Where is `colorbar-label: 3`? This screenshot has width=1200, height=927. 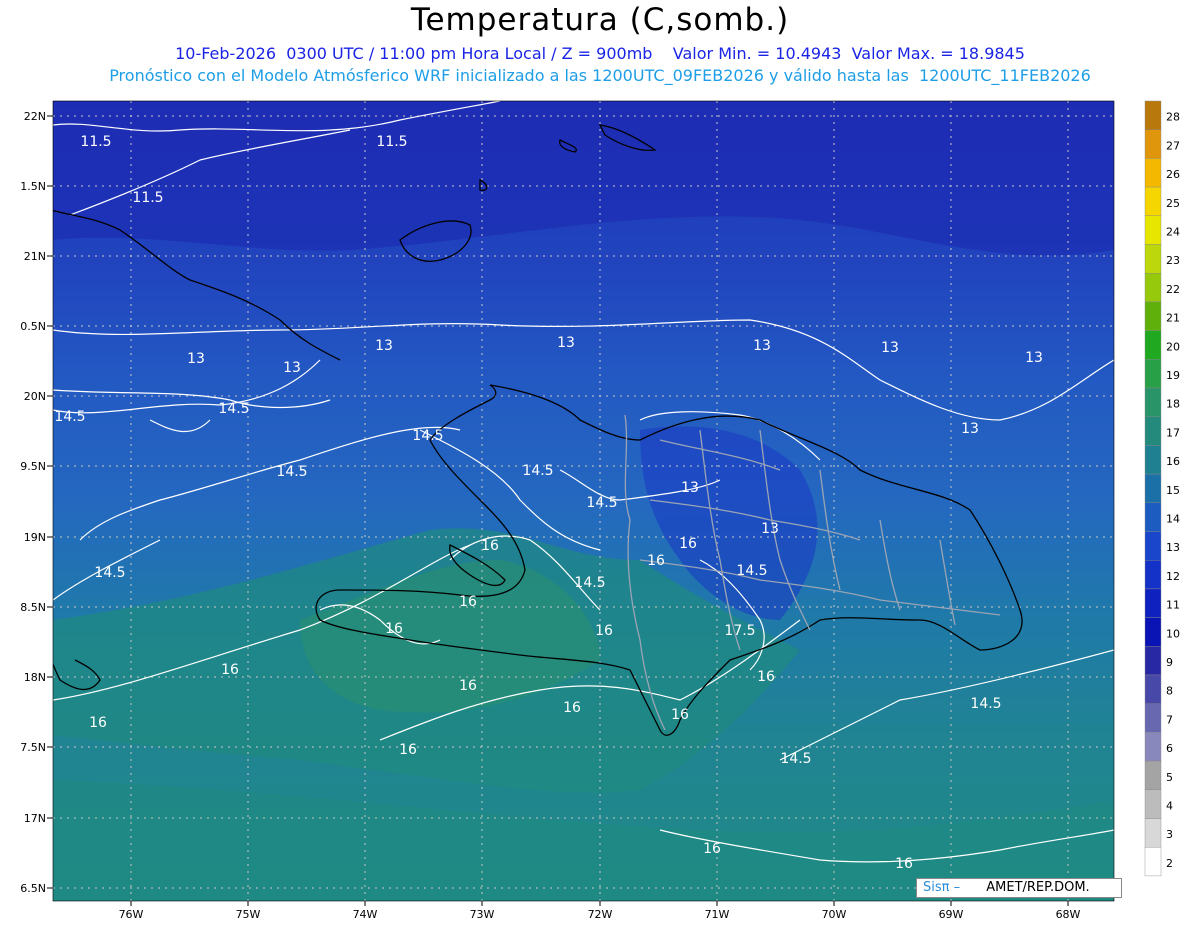
colorbar-label: 3 is located at coordinates (1169, 834).